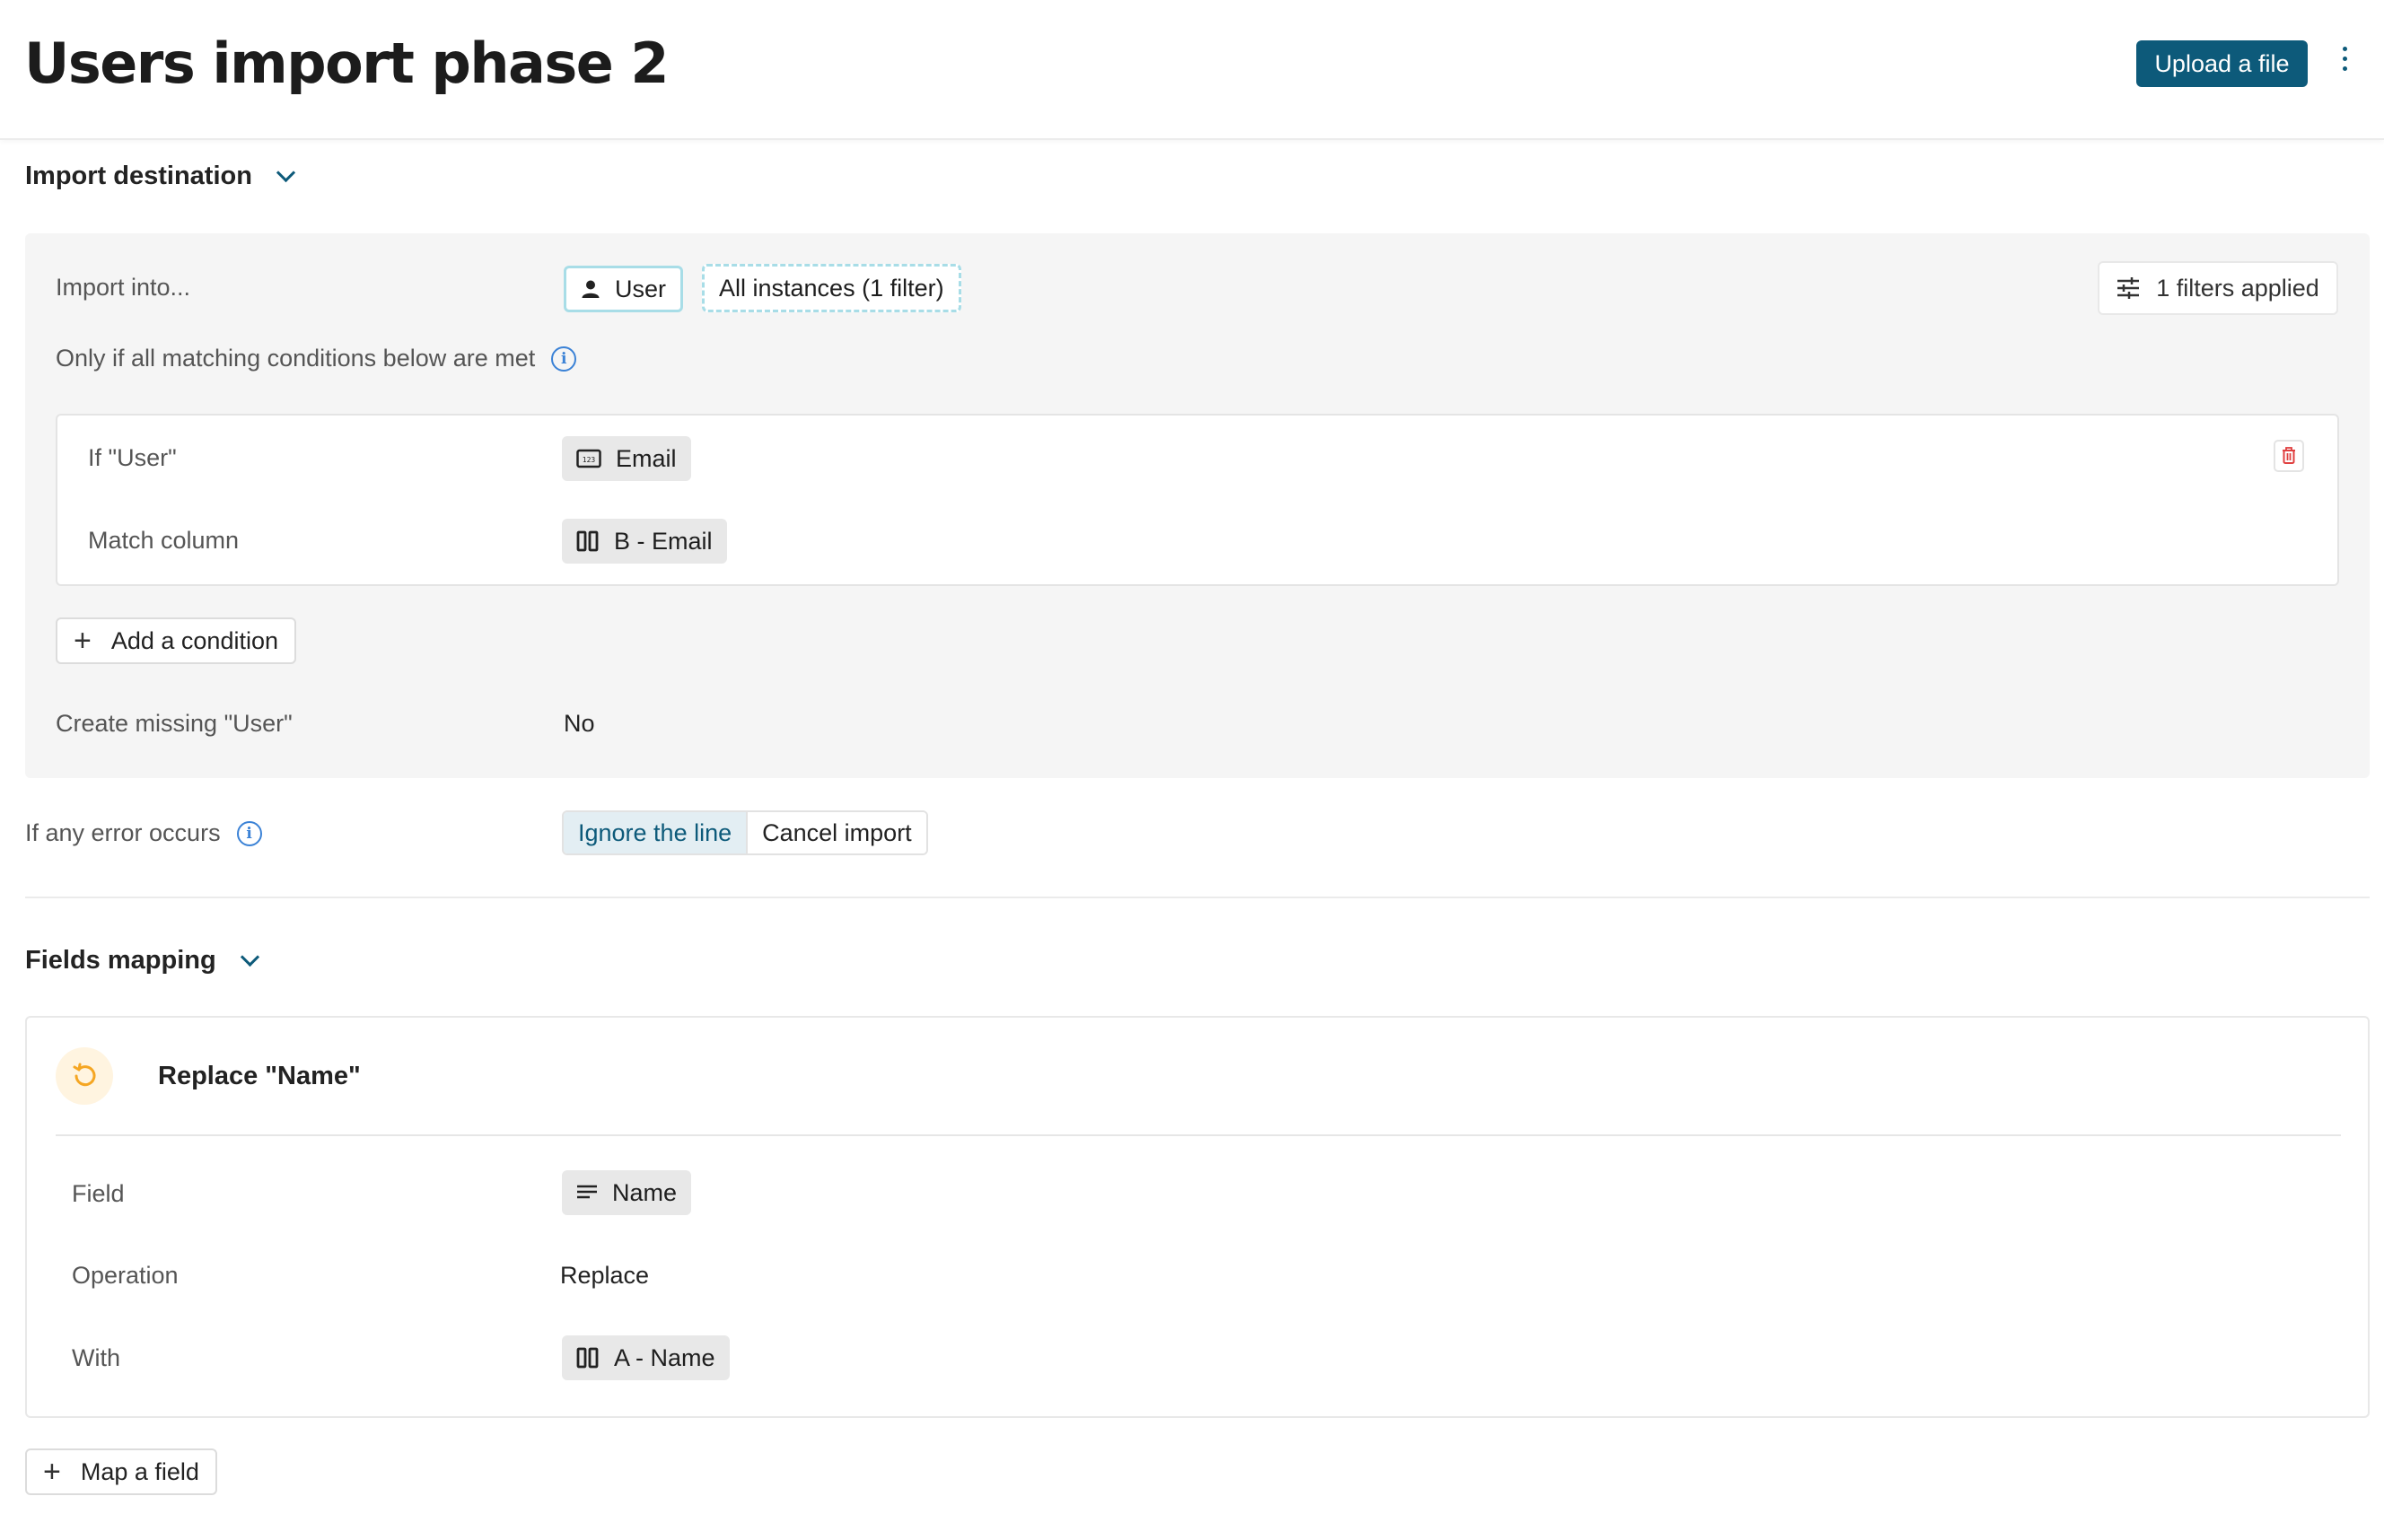 The image size is (2384, 1540). I want to click on add-condition-button: + Add a condition, so click(176, 641).